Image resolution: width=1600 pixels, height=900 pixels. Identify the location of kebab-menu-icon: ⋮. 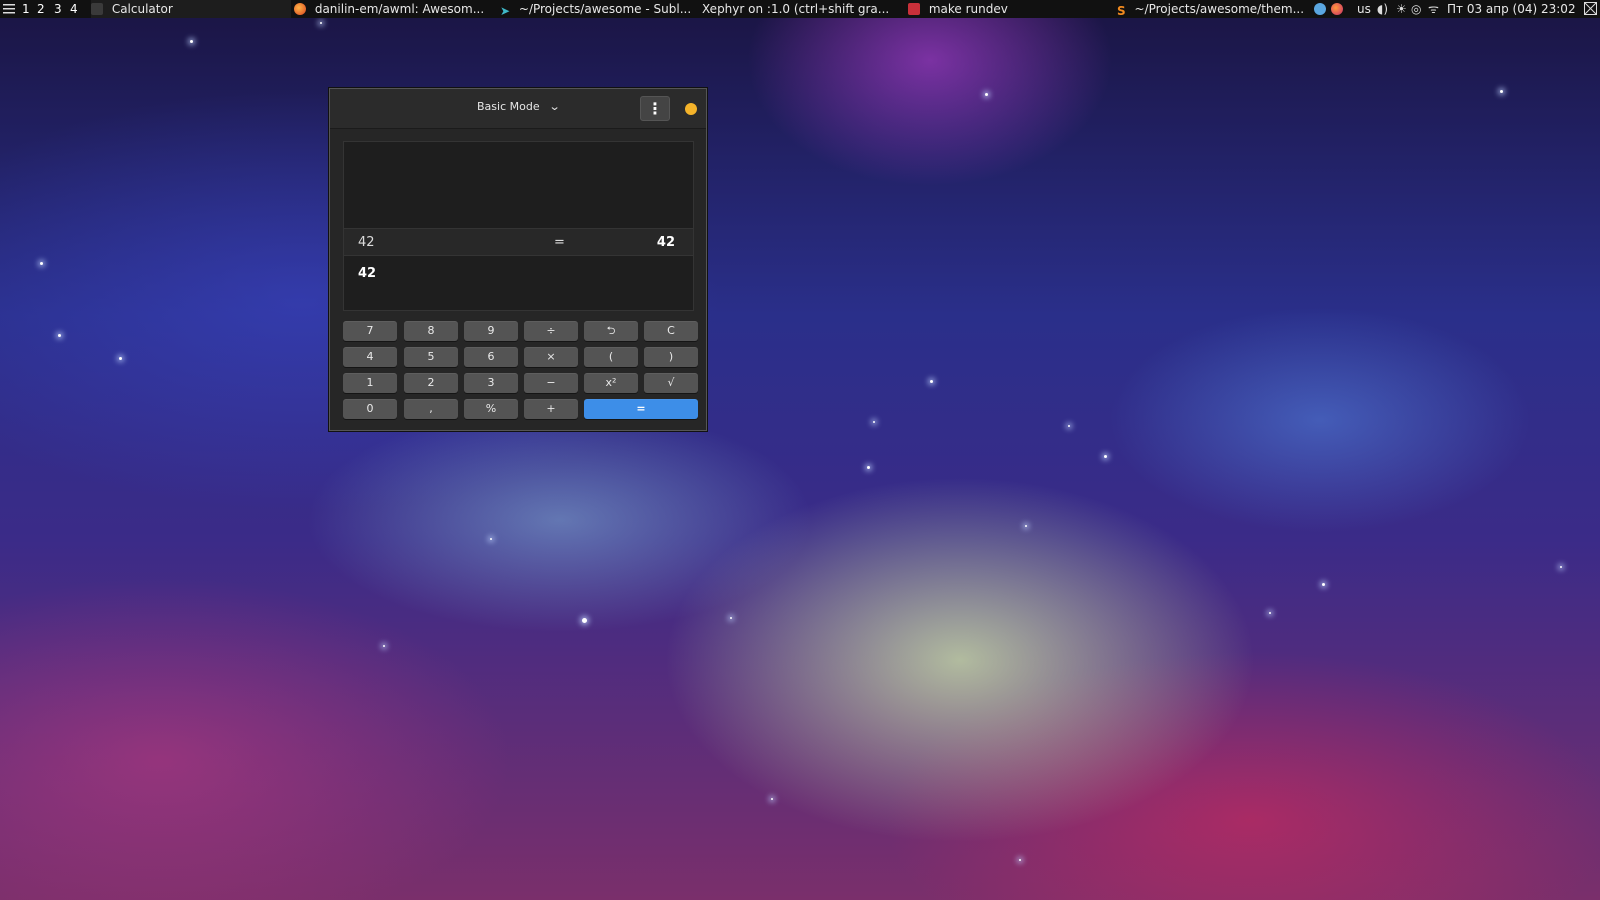
(655, 108).